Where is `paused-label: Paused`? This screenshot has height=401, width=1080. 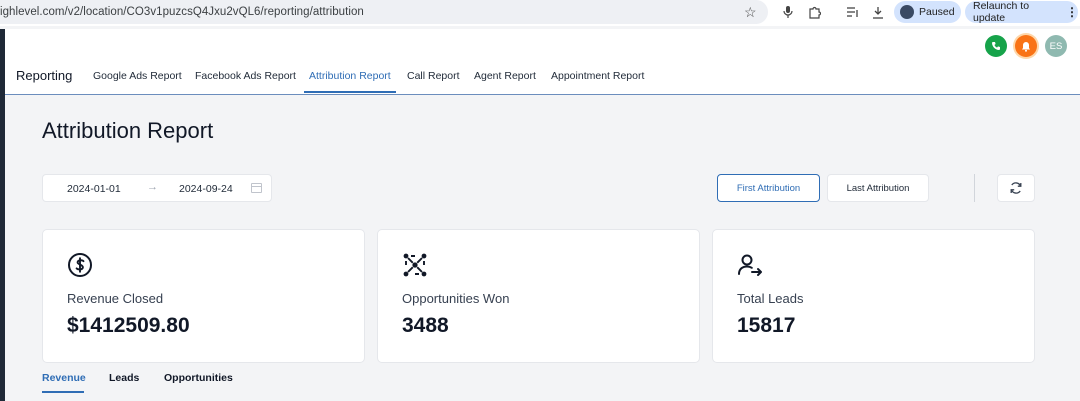 paused-label: Paused is located at coordinates (937, 12).